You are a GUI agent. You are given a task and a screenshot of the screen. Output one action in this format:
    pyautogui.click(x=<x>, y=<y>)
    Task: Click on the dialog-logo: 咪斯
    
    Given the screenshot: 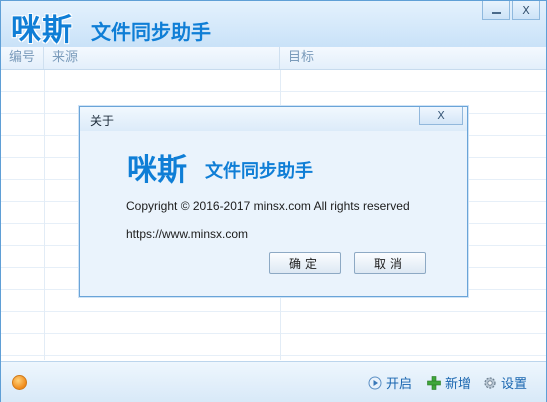 What is the action you would take?
    pyautogui.click(x=157, y=170)
    